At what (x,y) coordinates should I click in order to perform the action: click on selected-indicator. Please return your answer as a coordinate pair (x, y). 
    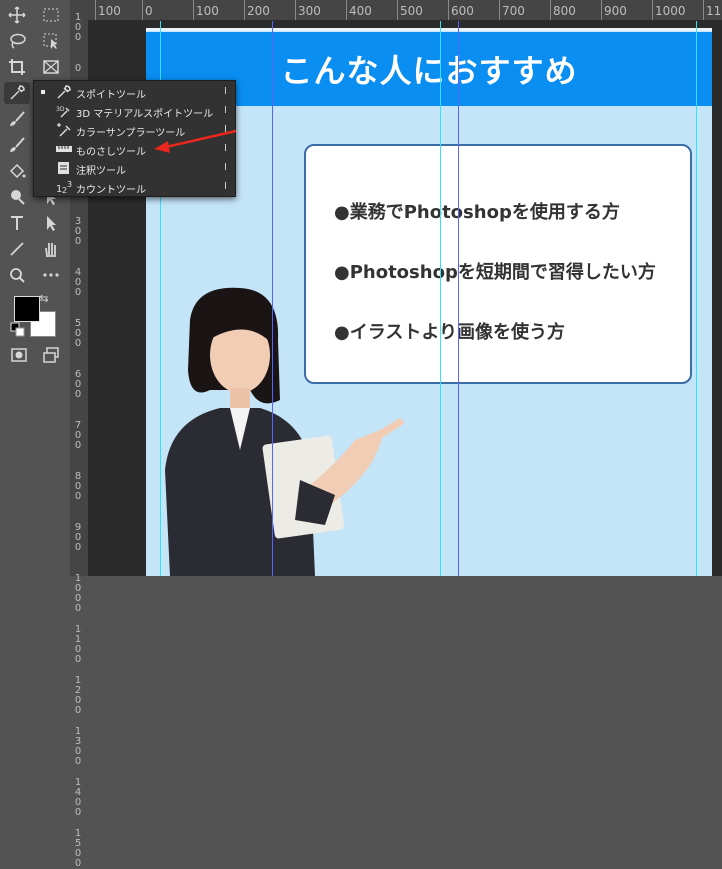
    Looking at the image, I should click on (43, 92).